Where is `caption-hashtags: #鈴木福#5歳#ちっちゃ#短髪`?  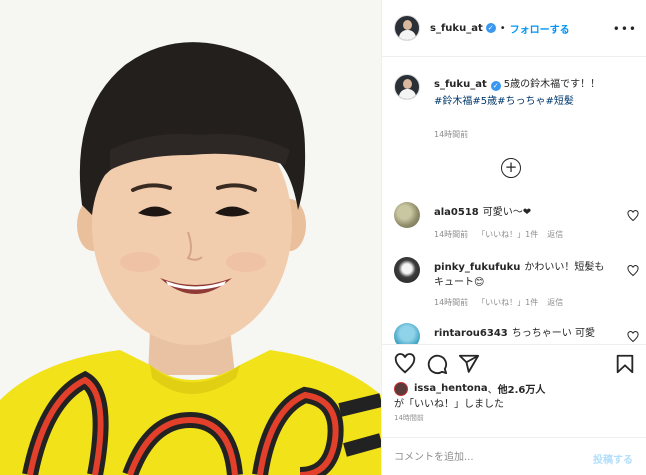 caption-hashtags: #鈴木福#5歳#ちっちゃ#短髪 is located at coordinates (504, 101).